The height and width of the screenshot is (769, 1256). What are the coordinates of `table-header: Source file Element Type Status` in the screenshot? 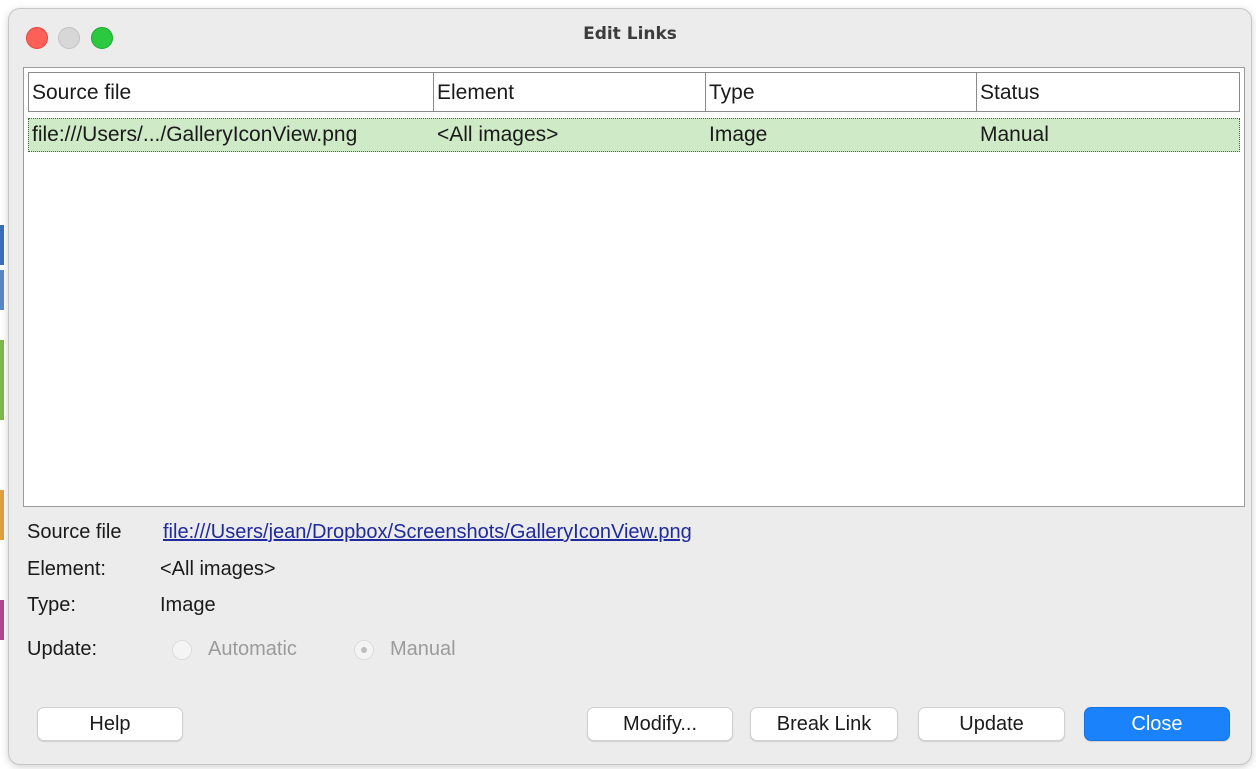 It's located at (634, 92).